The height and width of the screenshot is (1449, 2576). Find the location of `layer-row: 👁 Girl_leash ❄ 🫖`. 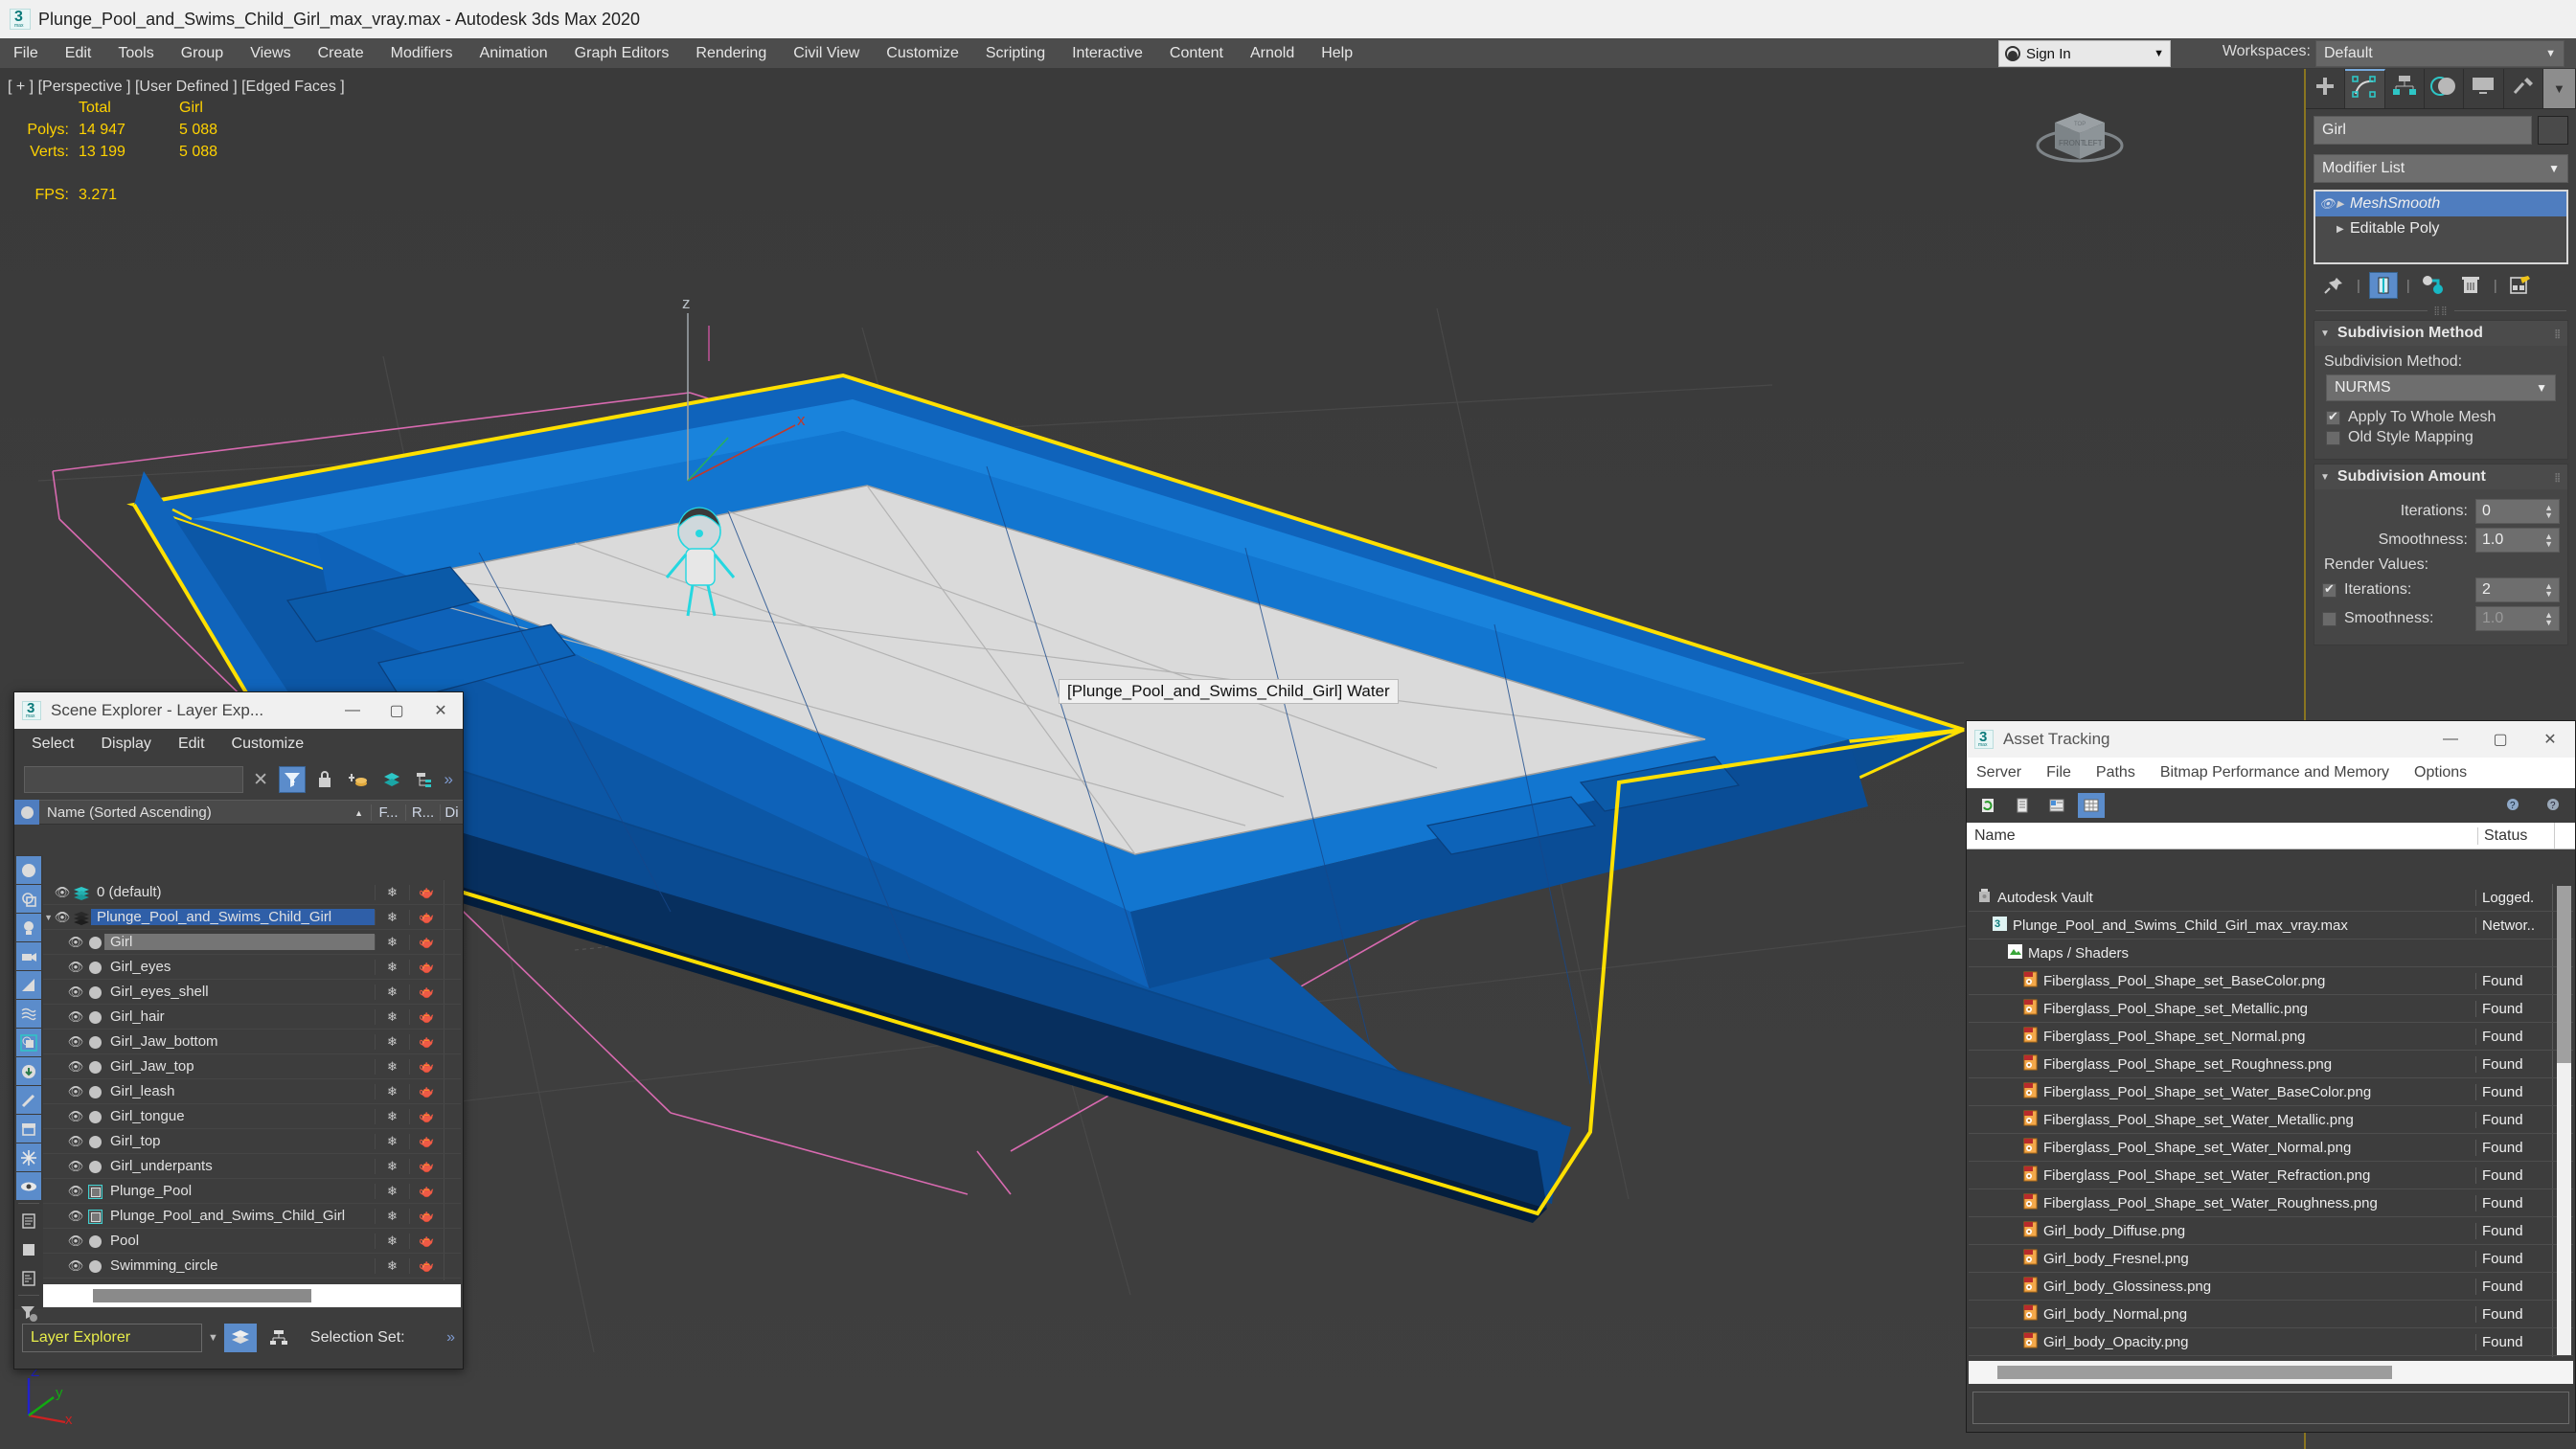

layer-row: 👁 Girl_leash ❄ 🫖 is located at coordinates (252, 1091).